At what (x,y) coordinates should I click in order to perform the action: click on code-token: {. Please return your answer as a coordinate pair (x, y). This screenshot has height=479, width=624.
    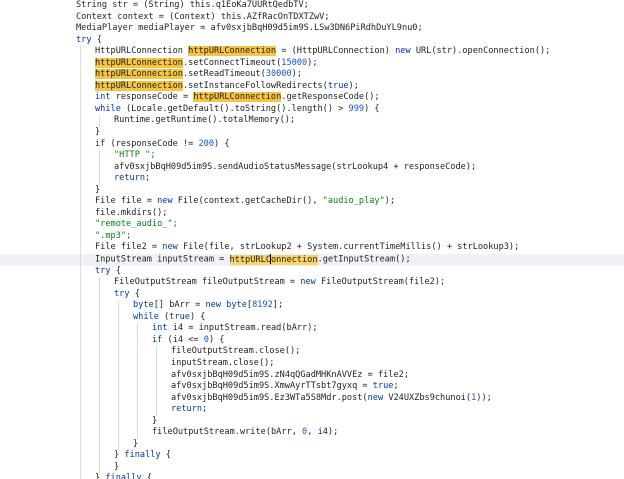
    Looking at the image, I should click on (165, 455).